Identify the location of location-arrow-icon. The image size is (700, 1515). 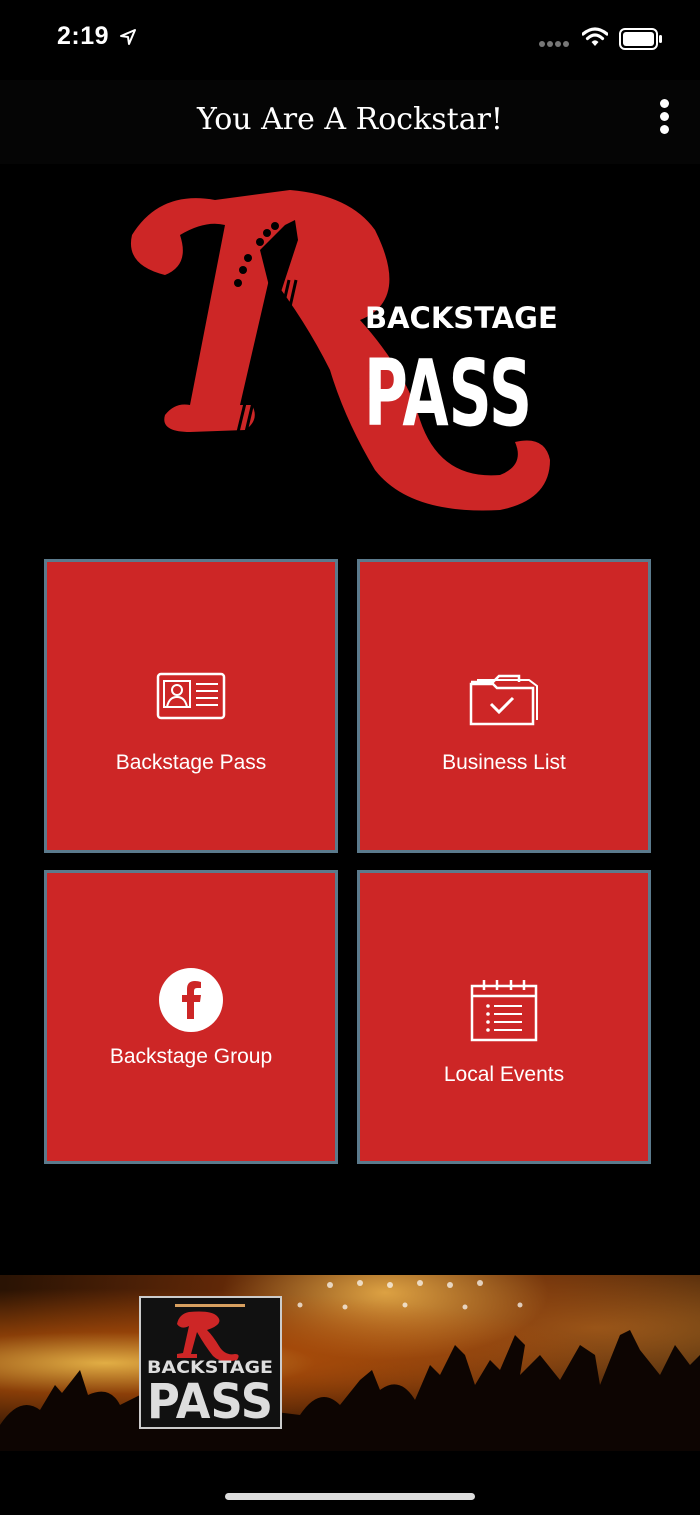
(128, 37).